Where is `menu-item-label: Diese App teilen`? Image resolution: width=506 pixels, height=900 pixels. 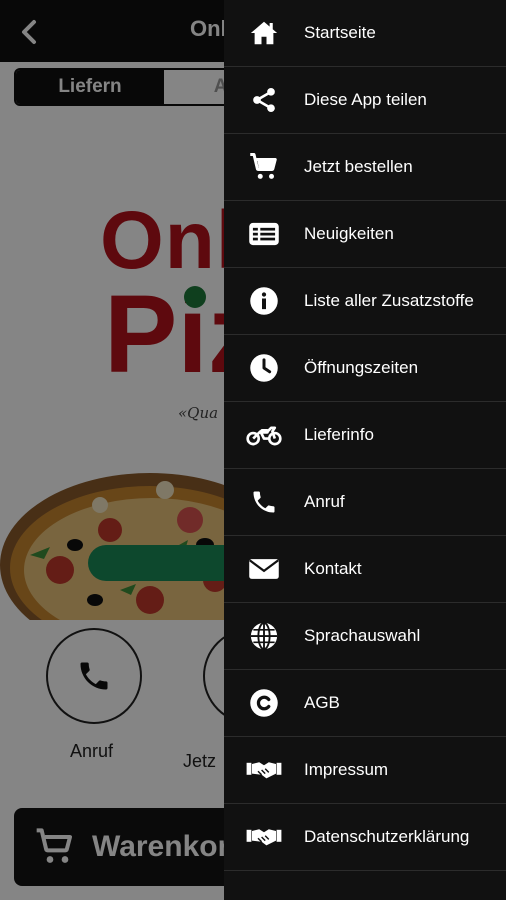
menu-item-label: Diese App teilen is located at coordinates (365, 99).